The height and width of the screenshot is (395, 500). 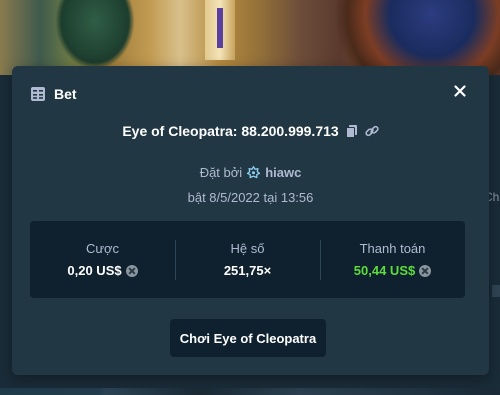 I want to click on payout-value: 50,44 US$, so click(x=384, y=270).